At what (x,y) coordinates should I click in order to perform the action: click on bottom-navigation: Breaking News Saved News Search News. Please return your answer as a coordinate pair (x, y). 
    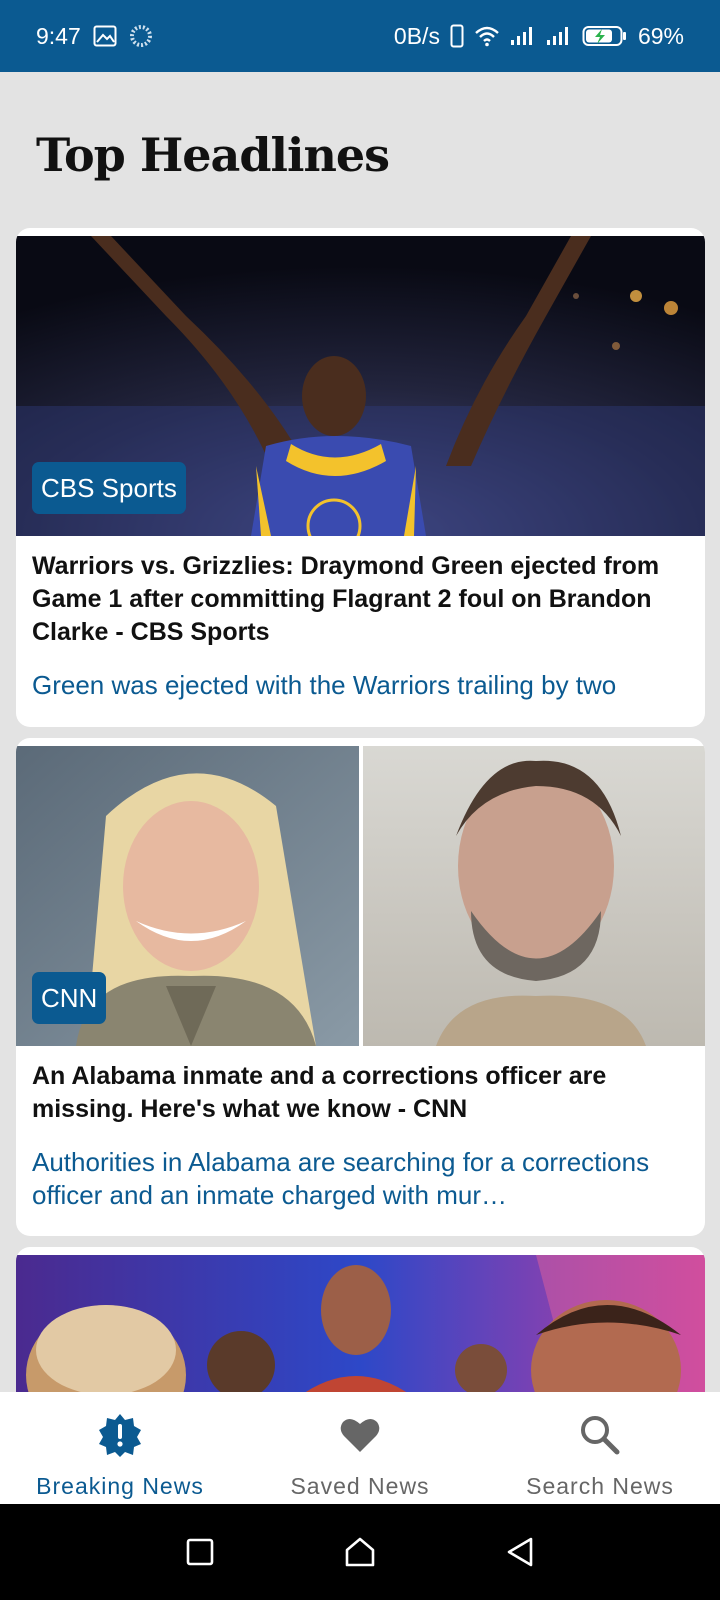
    Looking at the image, I should click on (360, 1448).